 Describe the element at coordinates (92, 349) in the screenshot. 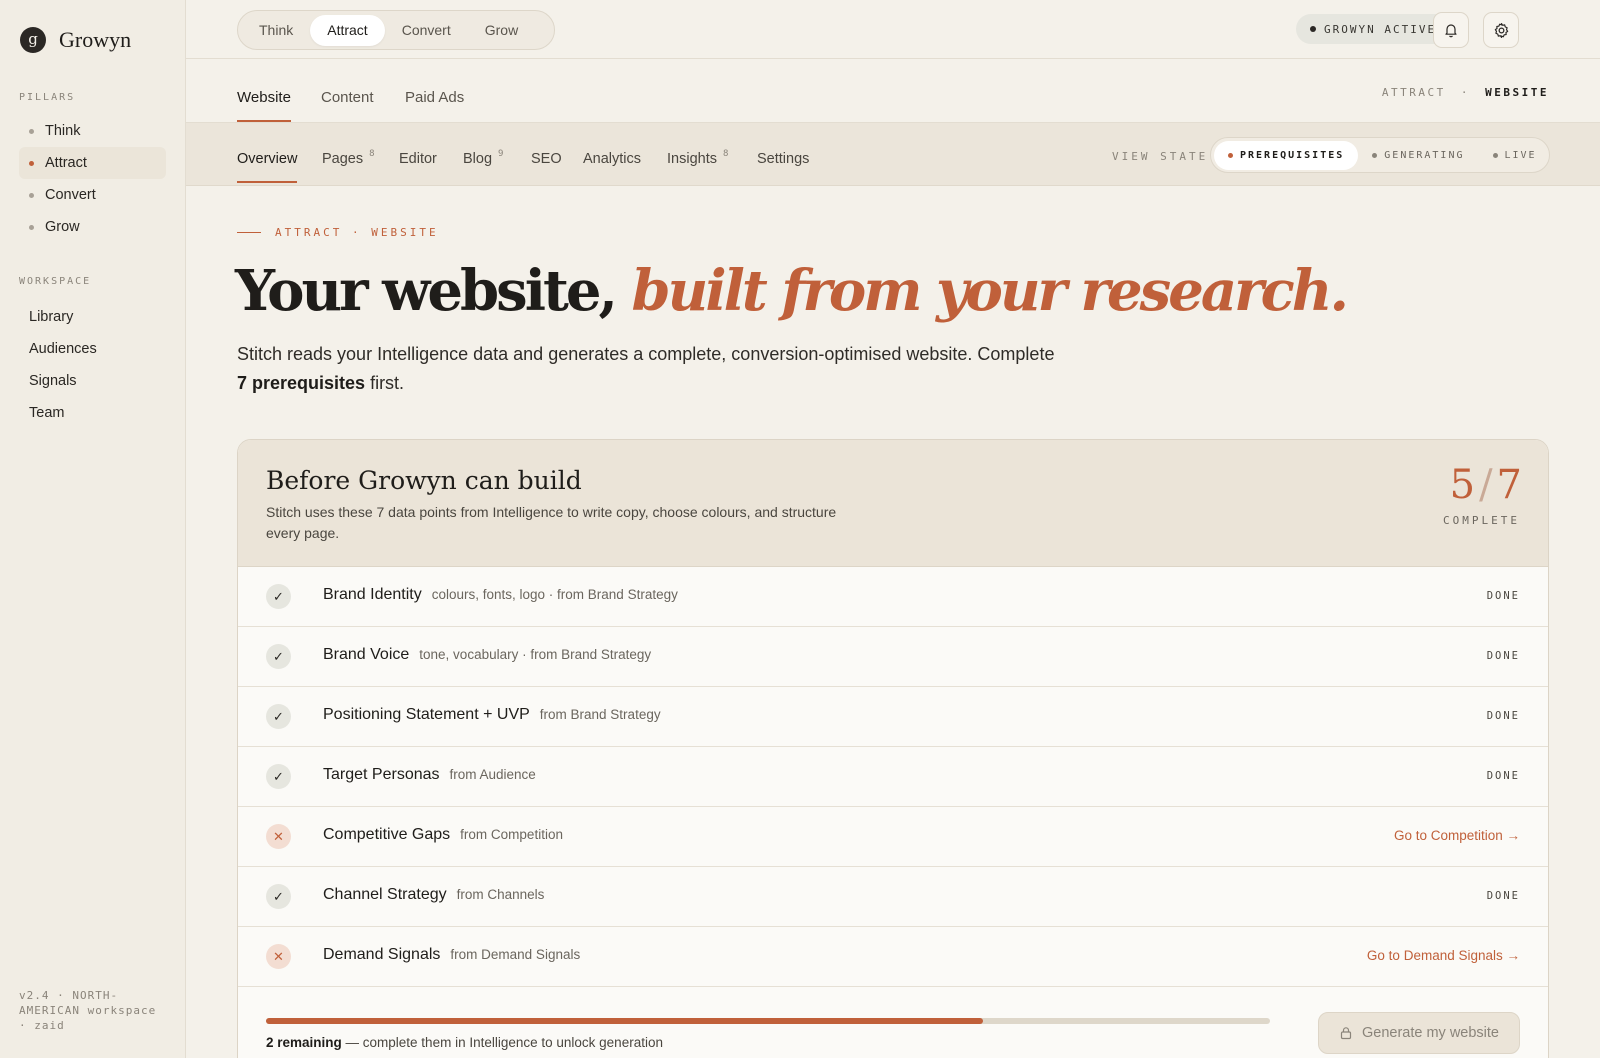

I see `sidebar-item-audiences: Audiences` at that location.